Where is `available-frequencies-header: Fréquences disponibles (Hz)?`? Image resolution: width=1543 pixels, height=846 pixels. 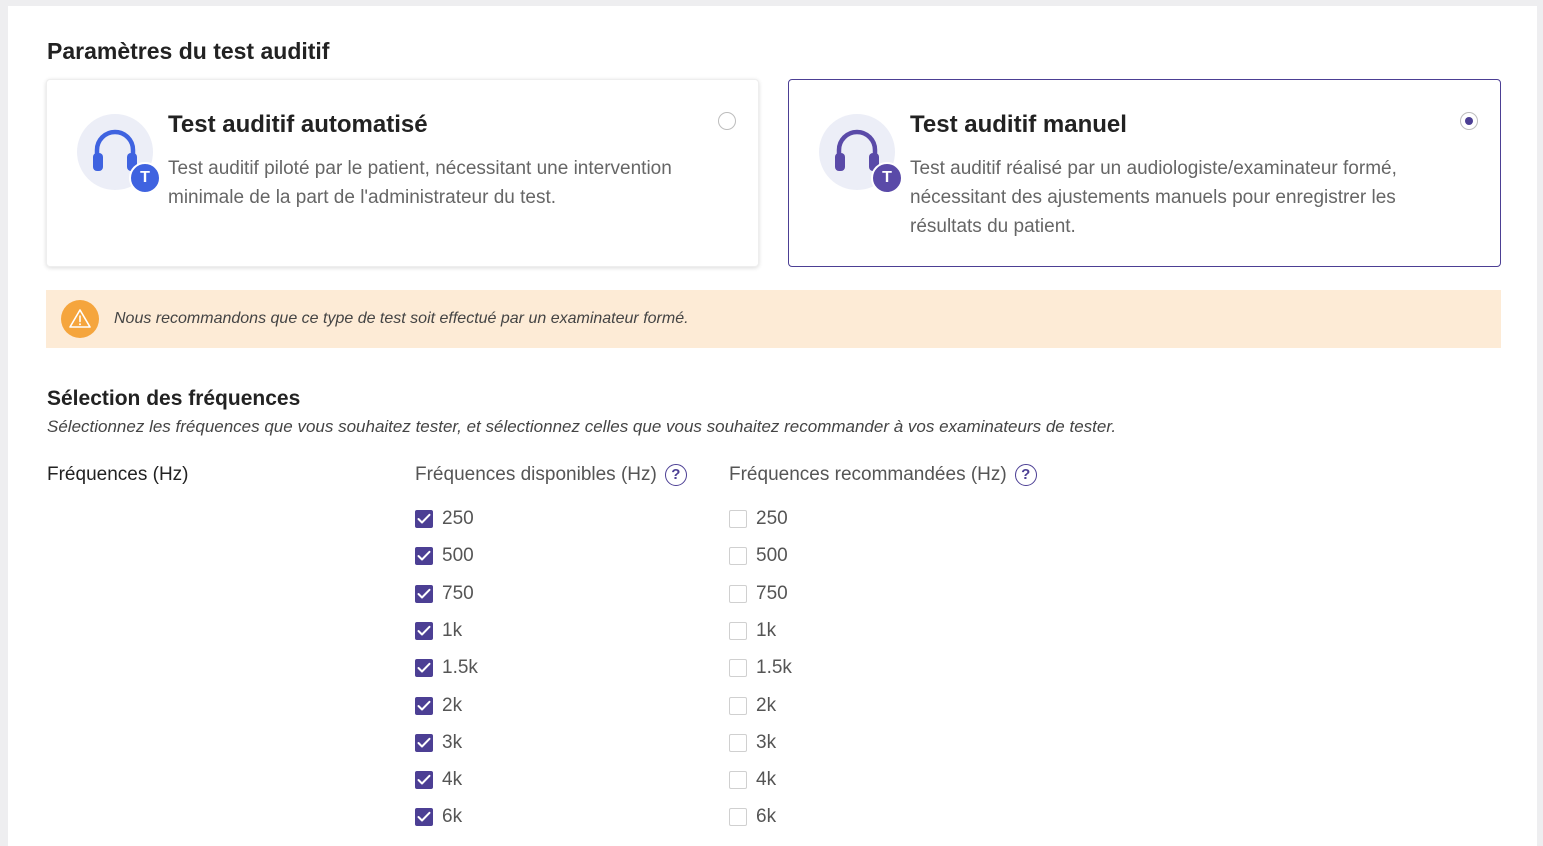 available-frequencies-header: Fréquences disponibles (Hz)? is located at coordinates (551, 477).